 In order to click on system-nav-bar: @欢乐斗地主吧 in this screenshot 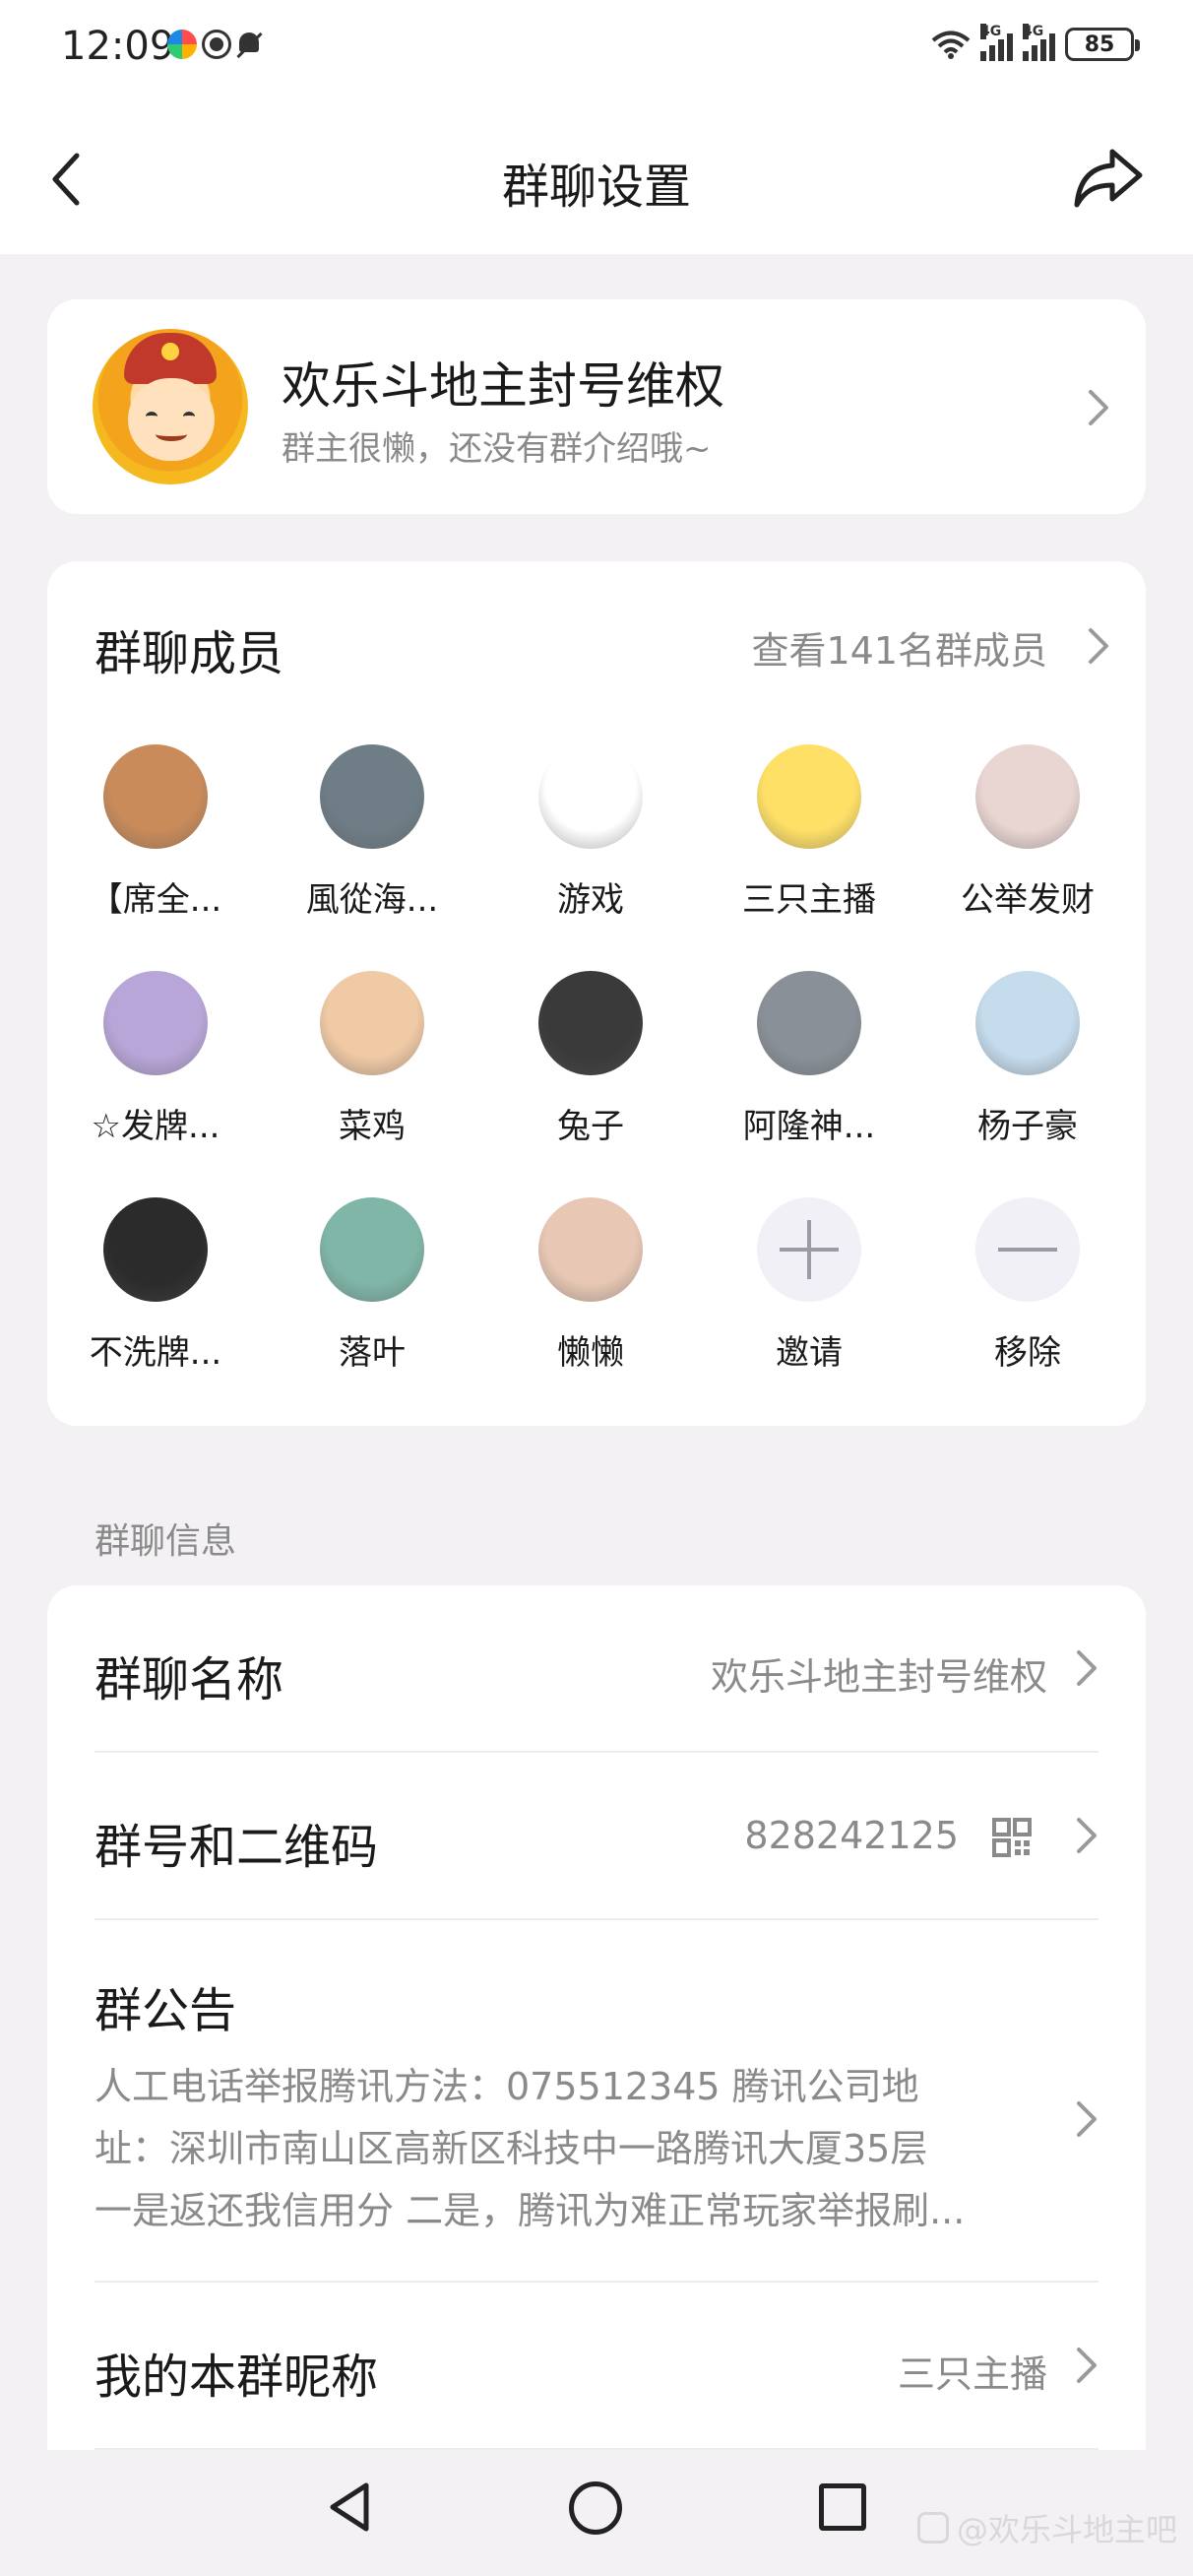, I will do `click(596, 2513)`.